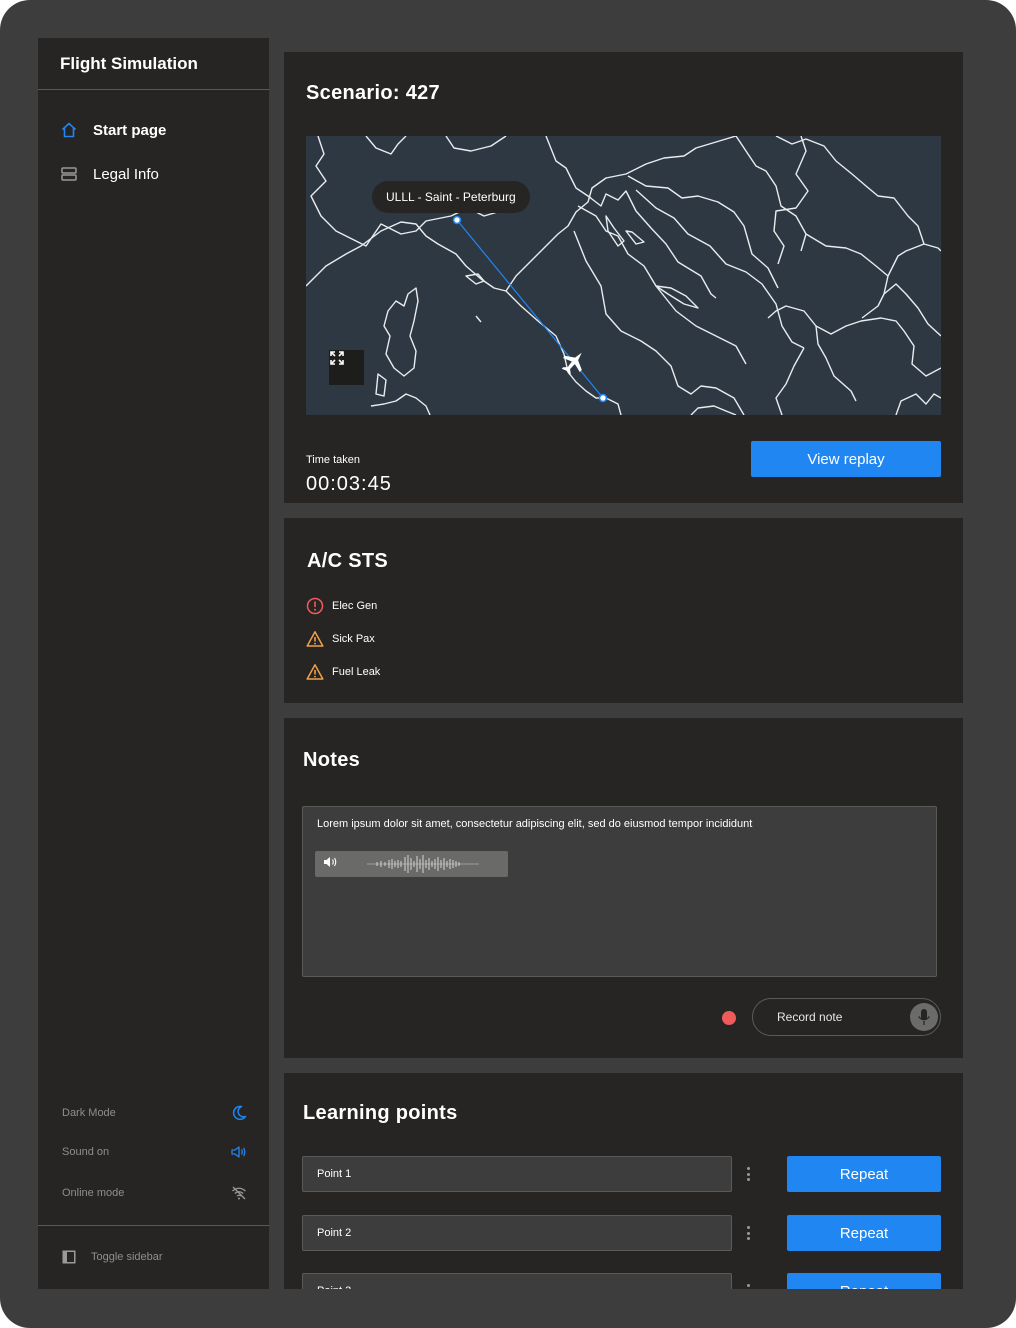  What do you see at coordinates (69, 1257) in the screenshot?
I see `sidebar-toggle-icon` at bounding box center [69, 1257].